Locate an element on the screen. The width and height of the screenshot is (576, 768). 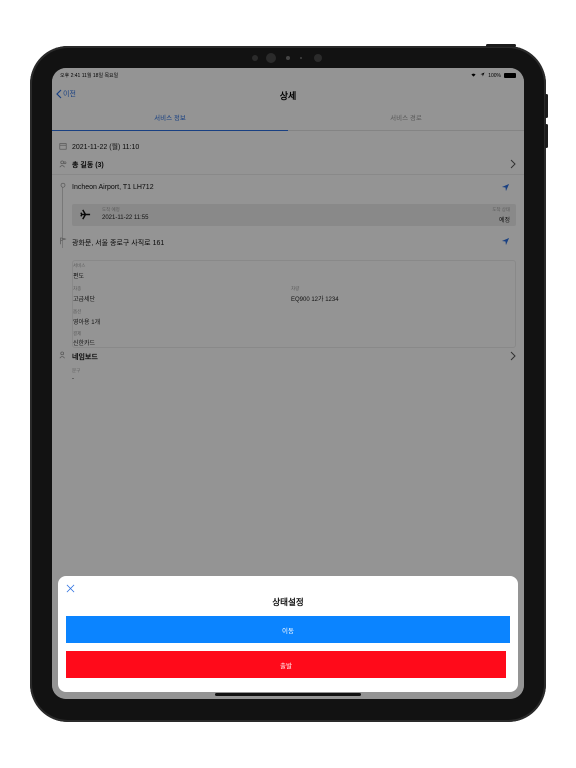
depart-button: 출발 is located at coordinates (286, 664).